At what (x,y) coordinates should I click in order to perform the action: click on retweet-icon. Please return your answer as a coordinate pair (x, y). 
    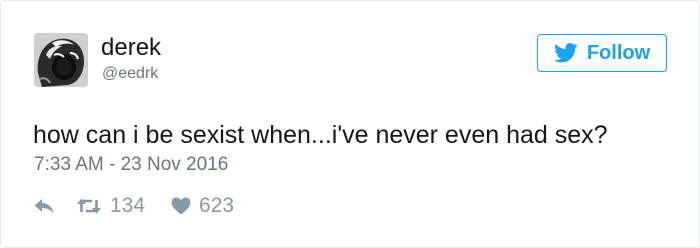
    Looking at the image, I should click on (89, 206).